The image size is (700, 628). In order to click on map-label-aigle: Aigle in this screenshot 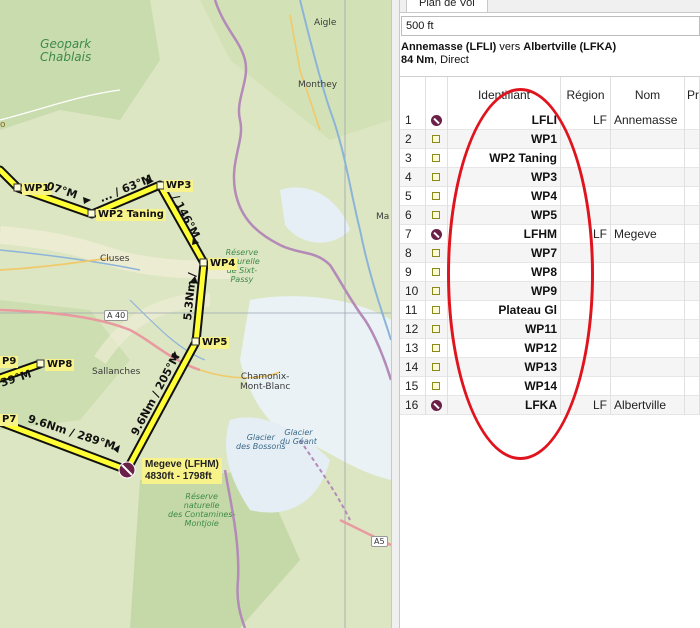, I will do `click(325, 23)`.